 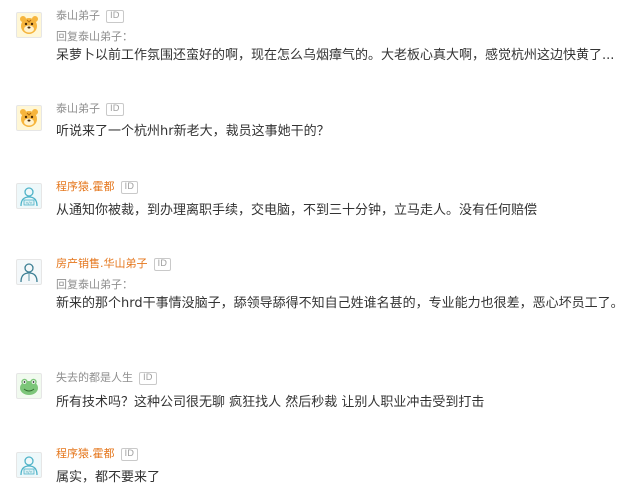 What do you see at coordinates (193, 131) in the screenshot?
I see `comment-text: 听说来了一个杭州hr新老大，裁员这事她干的？` at bounding box center [193, 131].